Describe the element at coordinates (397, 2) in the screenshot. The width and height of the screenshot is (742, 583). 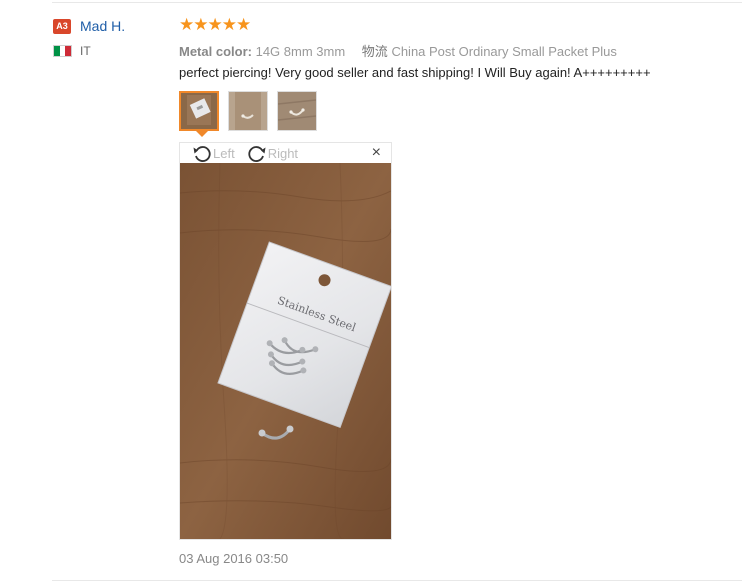
I see `top-divider` at that location.